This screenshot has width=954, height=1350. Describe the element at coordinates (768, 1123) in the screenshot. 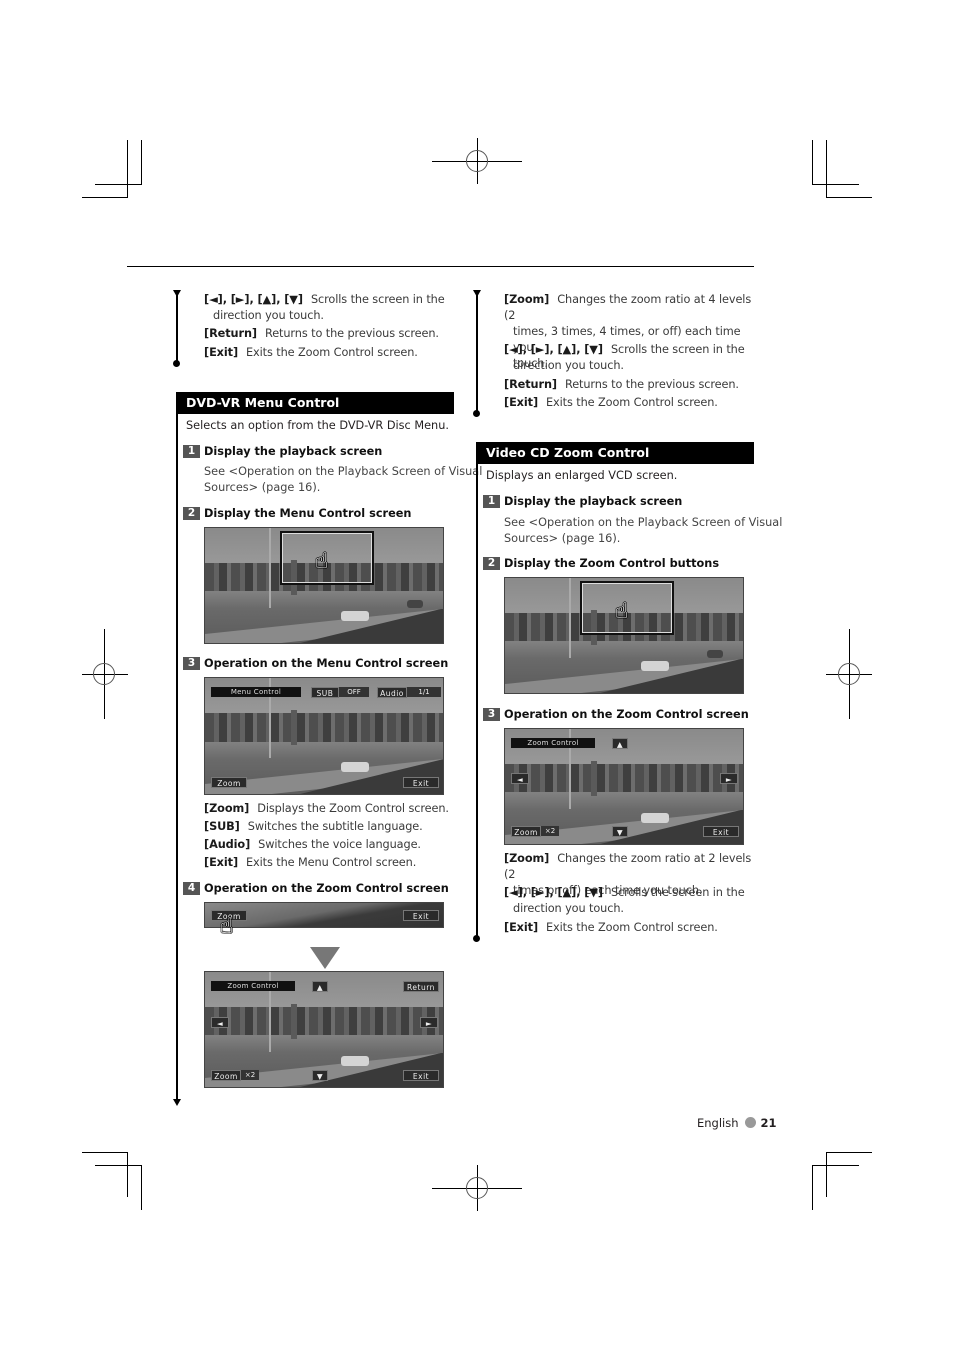

I see `page-number: 21` at that location.